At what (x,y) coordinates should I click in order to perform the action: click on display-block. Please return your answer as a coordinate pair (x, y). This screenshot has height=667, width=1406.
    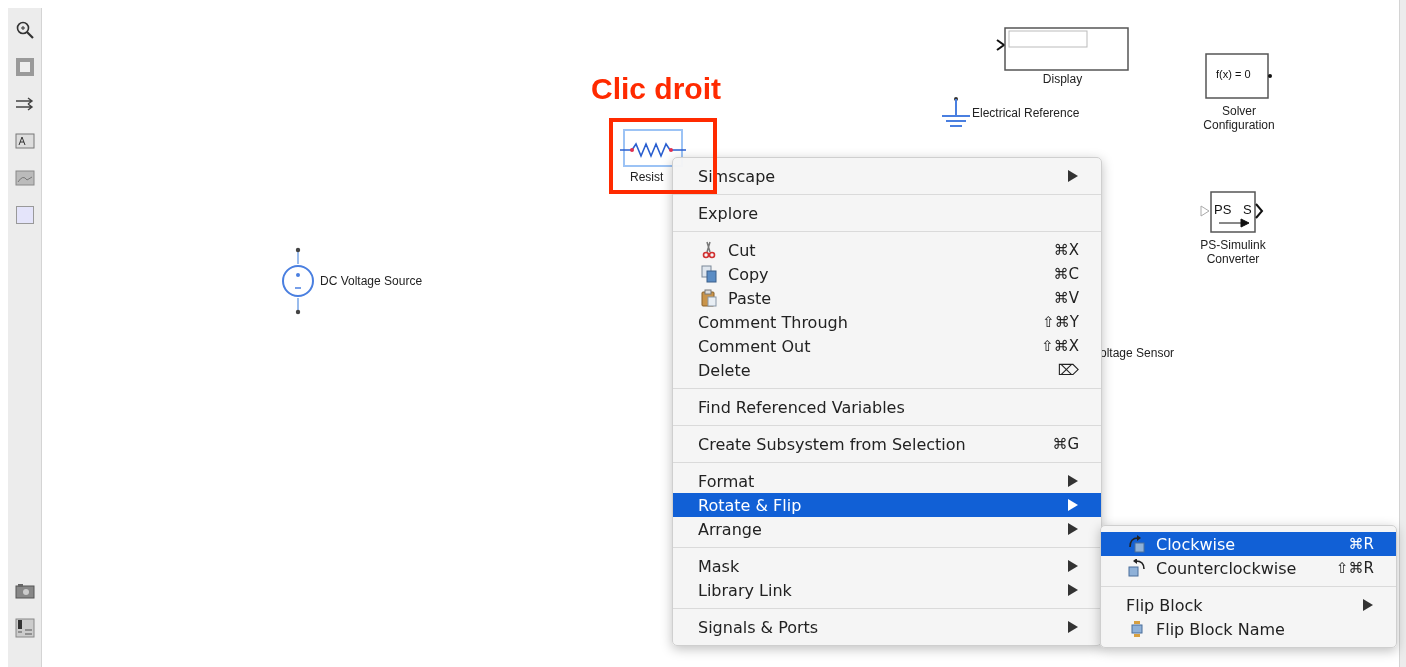
    Looking at the image, I should click on (1062, 49).